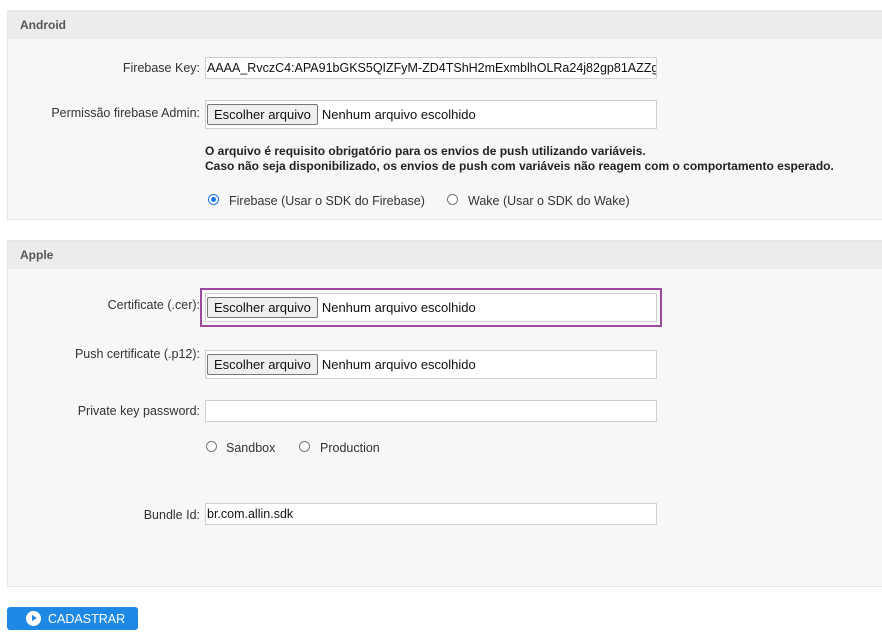  What do you see at coordinates (250, 448) in the screenshot?
I see `env-sandbox-label: Sandbox` at bounding box center [250, 448].